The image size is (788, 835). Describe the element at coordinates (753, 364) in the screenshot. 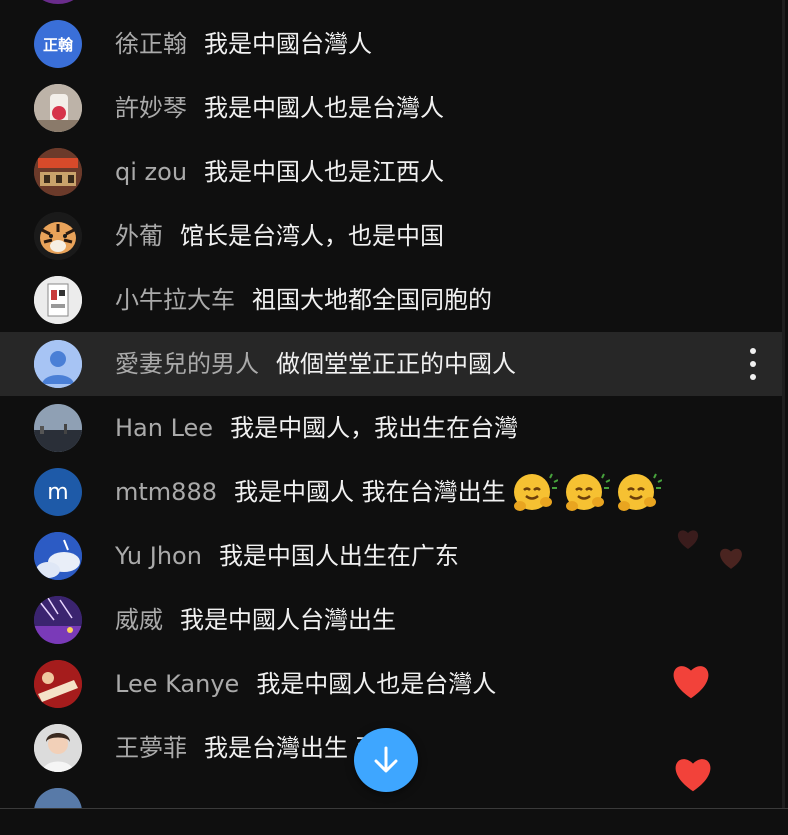

I see `more-options-icon` at that location.